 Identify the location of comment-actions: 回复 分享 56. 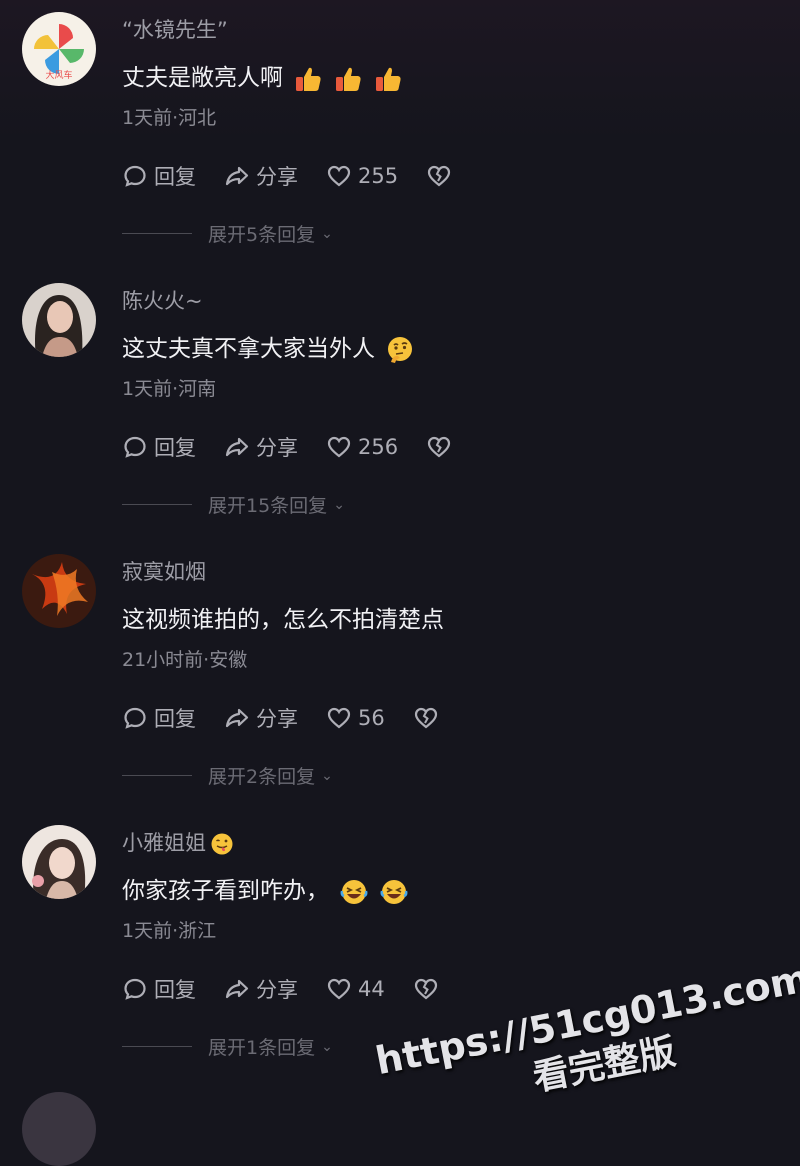
(294, 718).